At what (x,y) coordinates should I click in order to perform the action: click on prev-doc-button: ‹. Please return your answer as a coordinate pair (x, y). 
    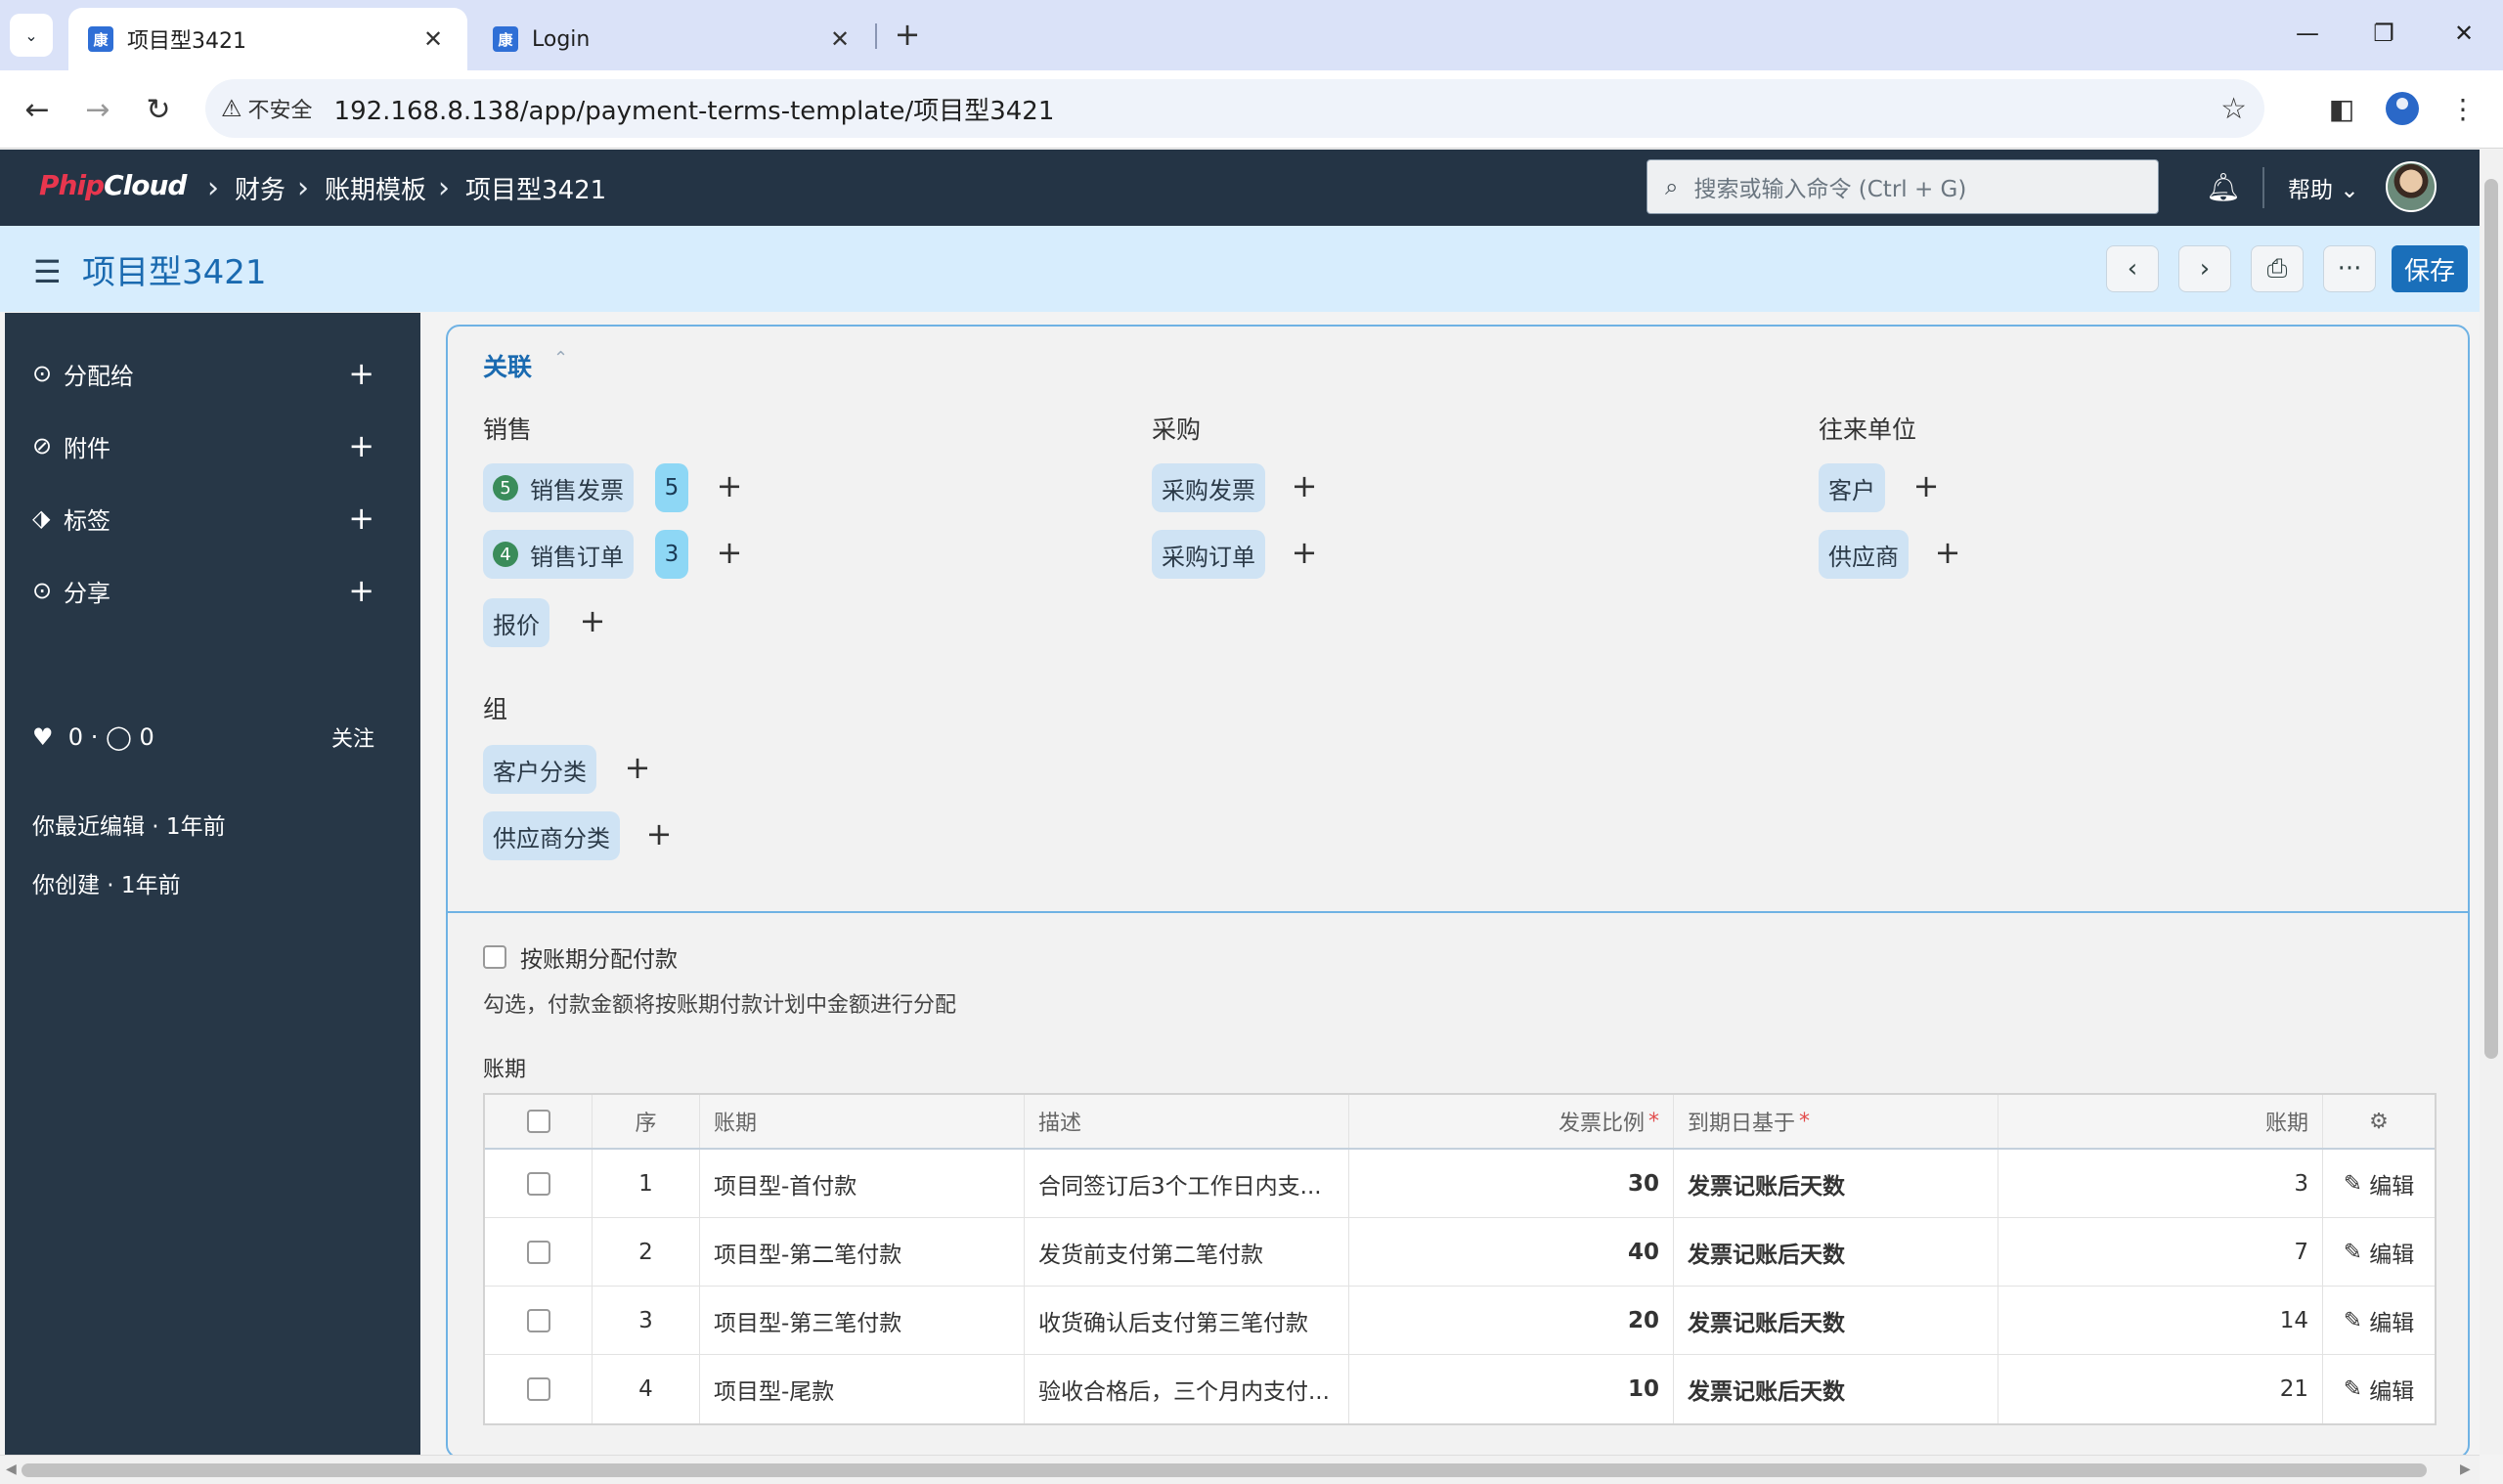
    Looking at the image, I should click on (2132, 268).